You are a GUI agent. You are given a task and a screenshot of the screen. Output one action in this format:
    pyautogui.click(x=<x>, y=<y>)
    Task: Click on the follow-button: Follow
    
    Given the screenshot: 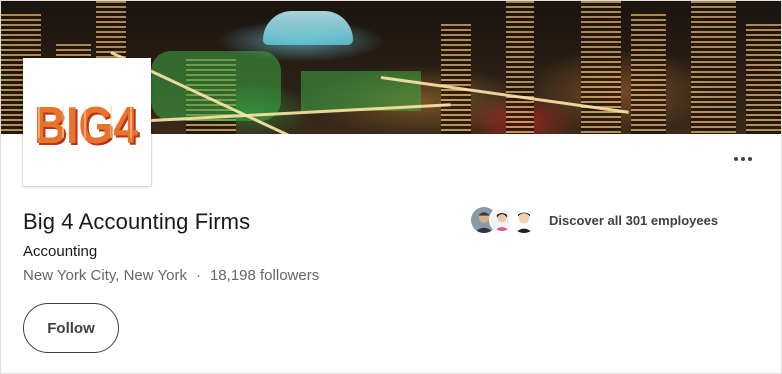 What is the action you would take?
    pyautogui.click(x=71, y=328)
    